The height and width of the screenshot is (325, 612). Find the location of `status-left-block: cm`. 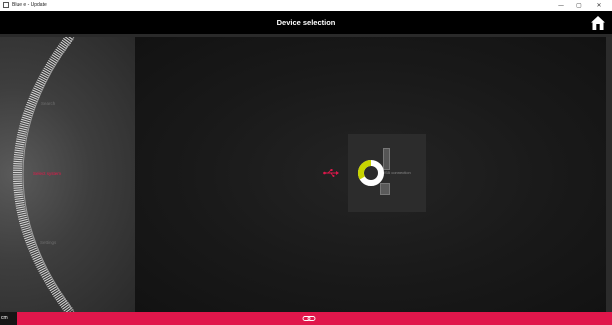

status-left-block: cm is located at coordinates (8, 318).